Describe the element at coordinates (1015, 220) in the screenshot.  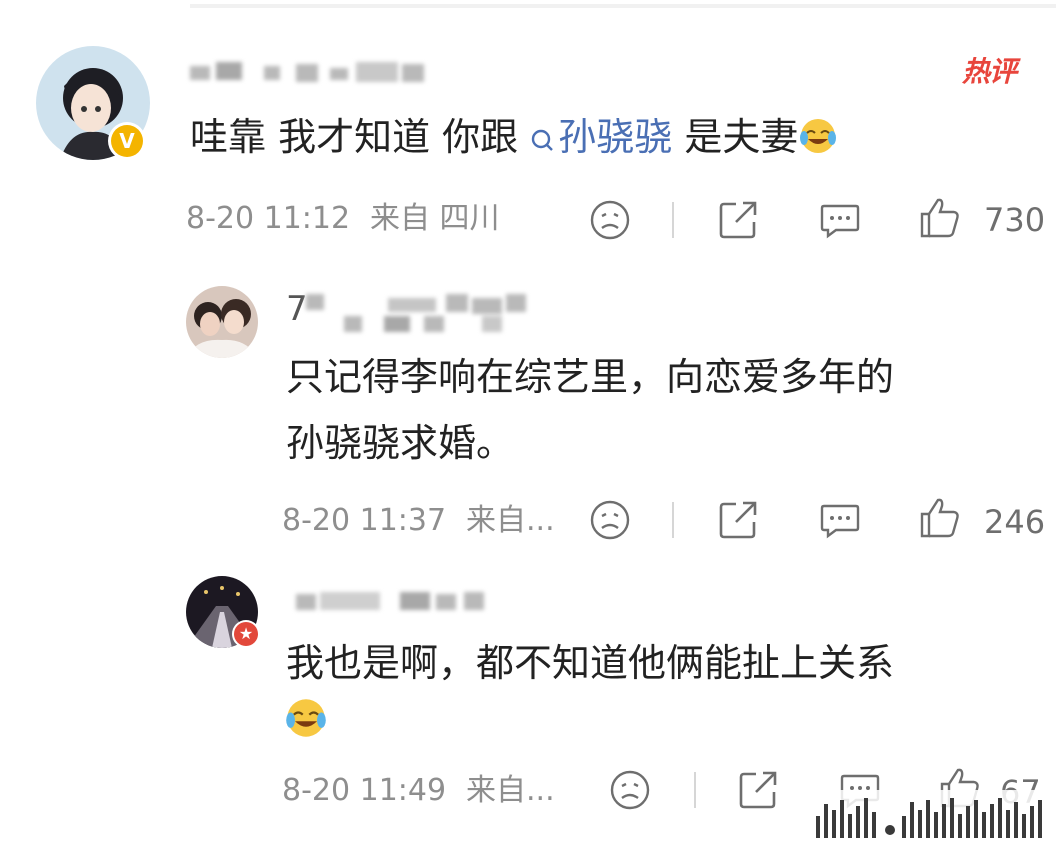
I see `like-count: 730` at that location.